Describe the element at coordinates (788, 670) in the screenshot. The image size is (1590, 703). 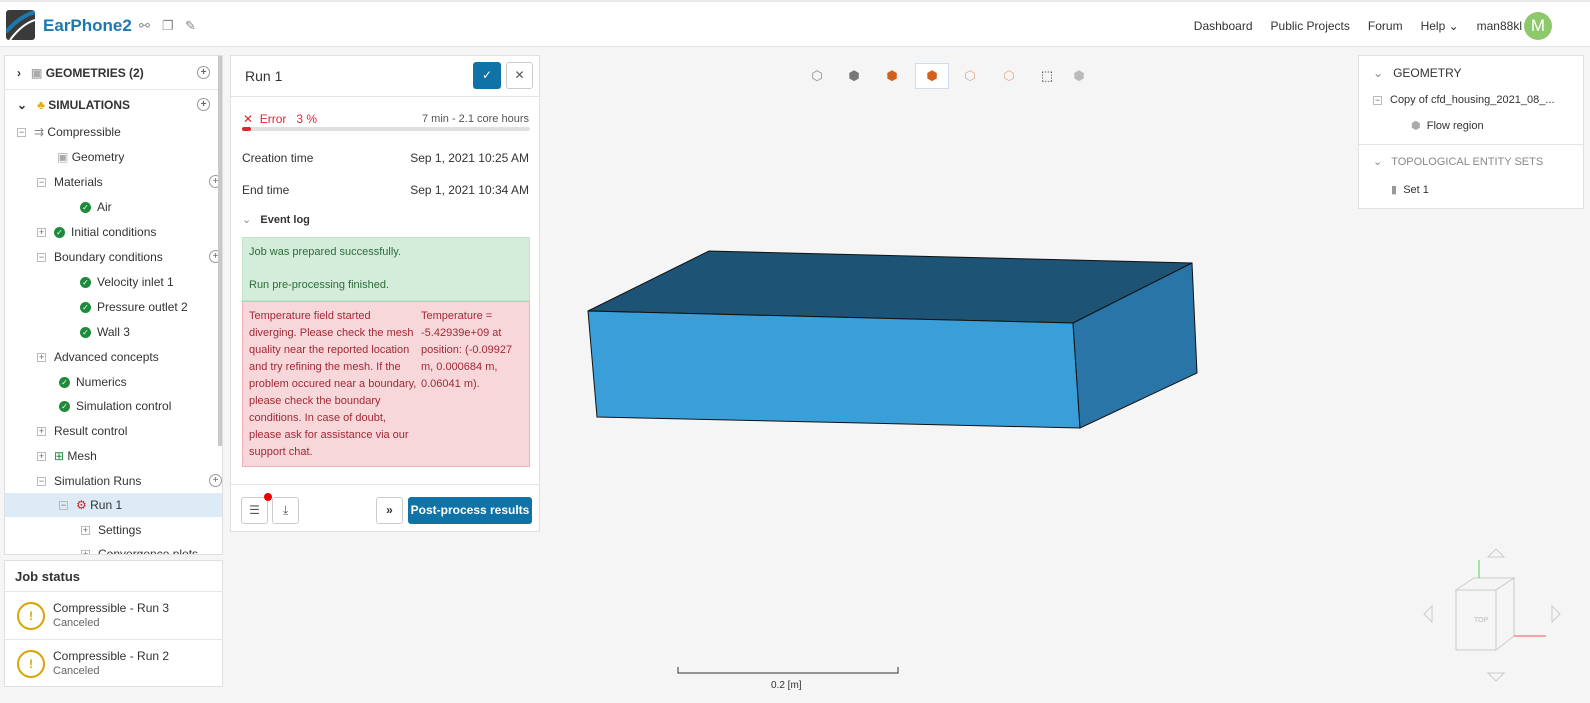
I see `scale-bar` at that location.